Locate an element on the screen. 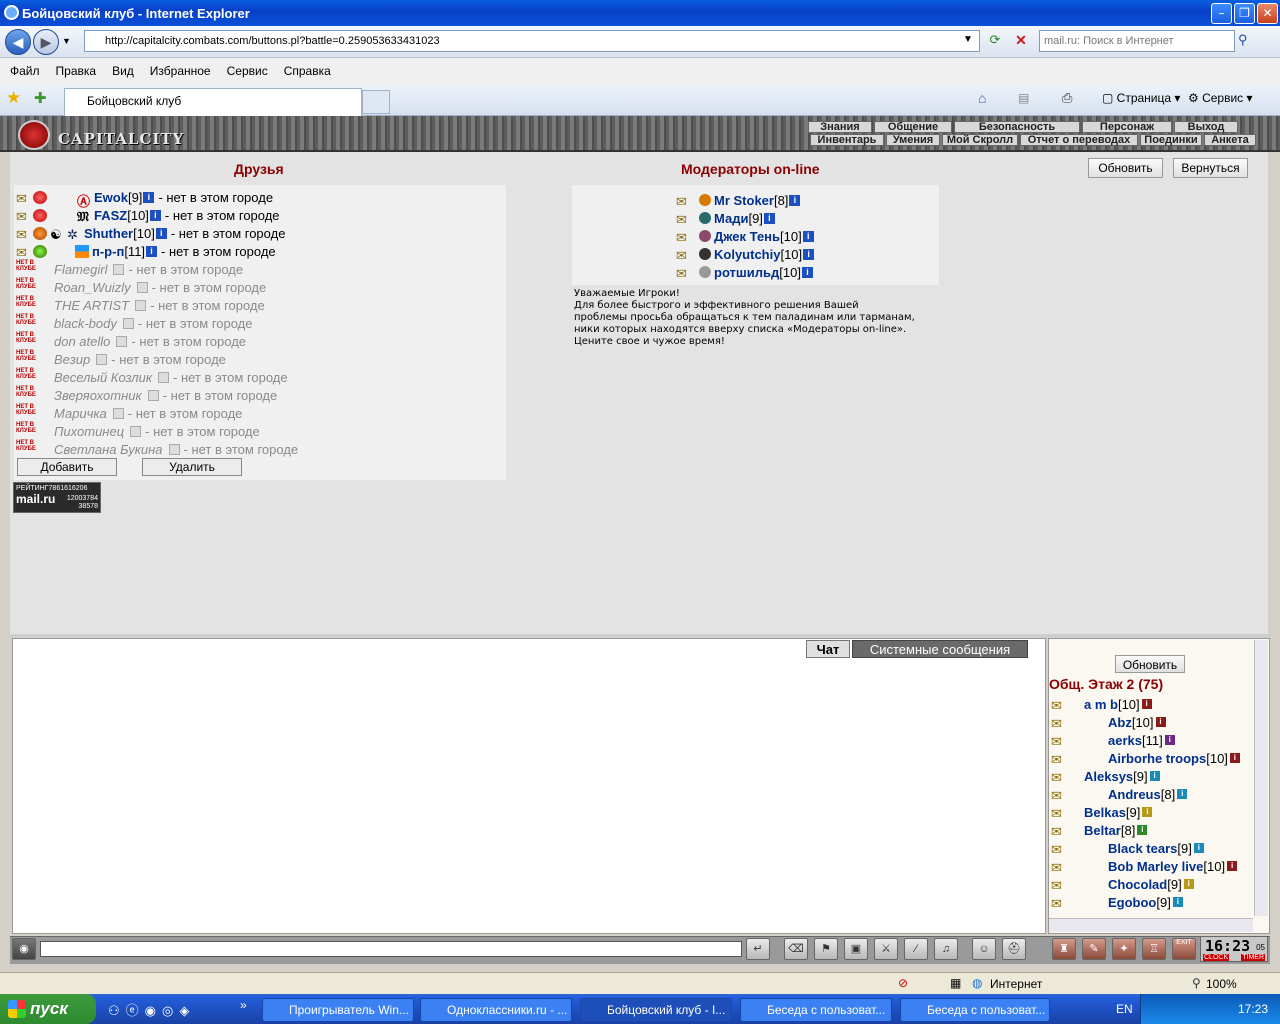 This screenshot has height=1024, width=1280. menu-transfers-report: Отчет о переводах is located at coordinates (1079, 140).